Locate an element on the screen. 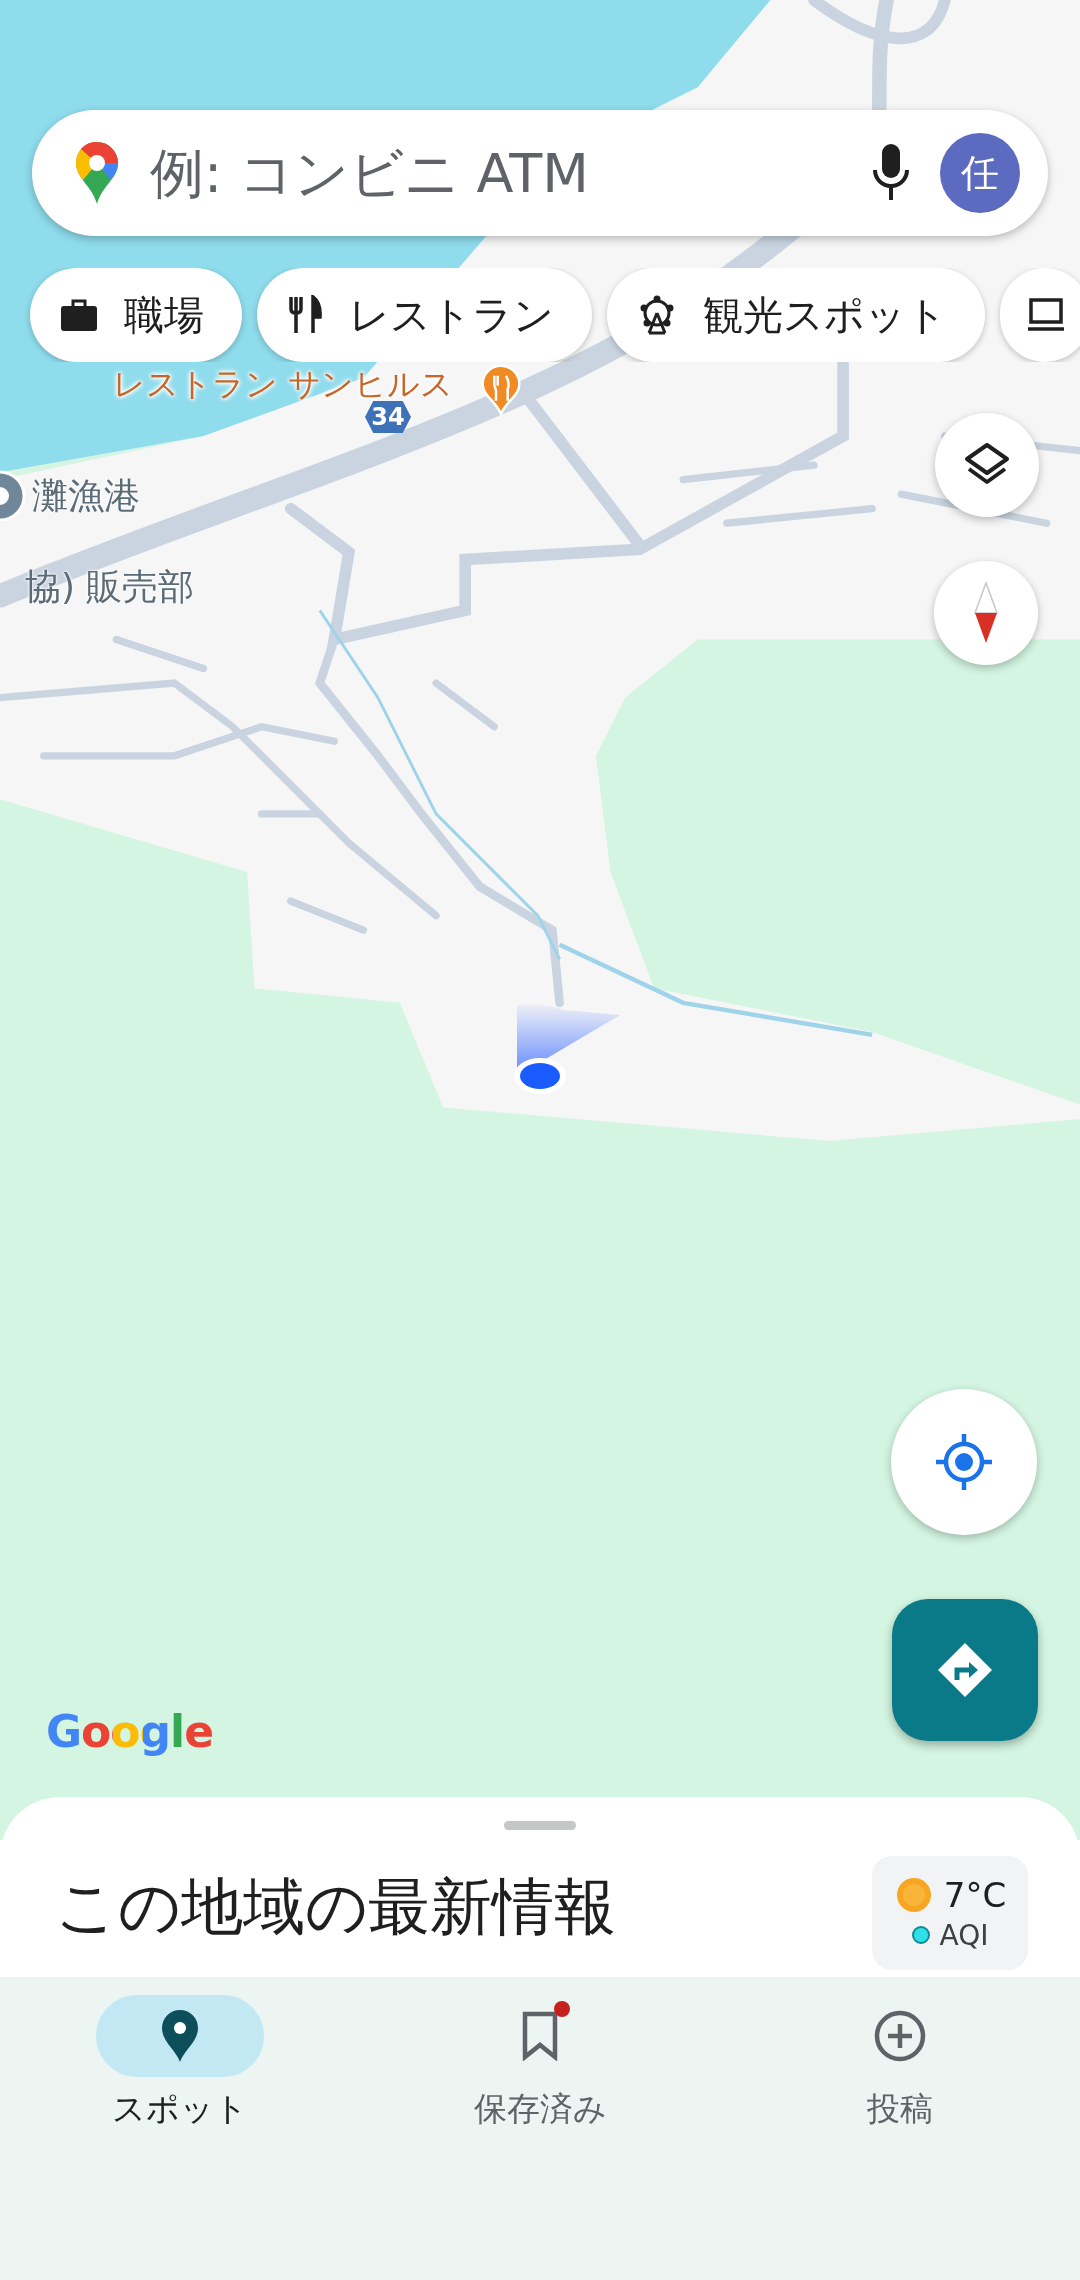 The image size is (1080, 2280). restaurant-pin-icon is located at coordinates (501, 390).